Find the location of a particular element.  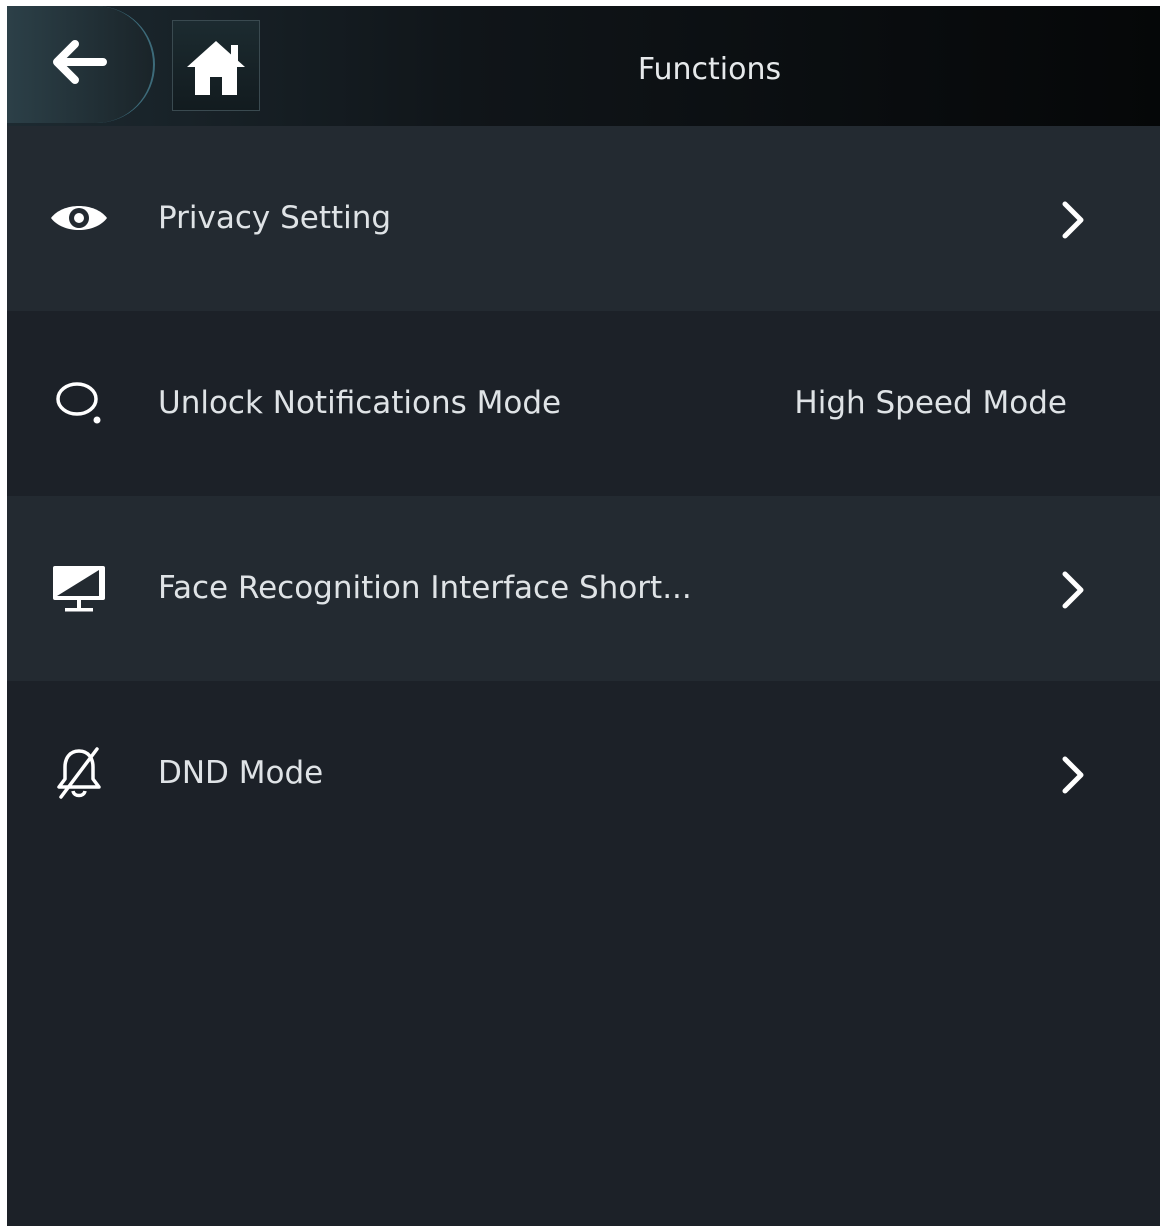

eye-icon is located at coordinates (79, 218).